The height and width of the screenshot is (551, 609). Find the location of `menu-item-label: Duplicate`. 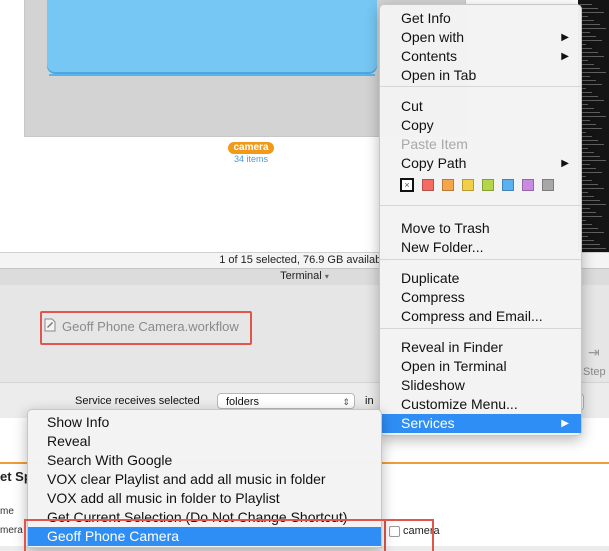

menu-item-label: Duplicate is located at coordinates (430, 278).